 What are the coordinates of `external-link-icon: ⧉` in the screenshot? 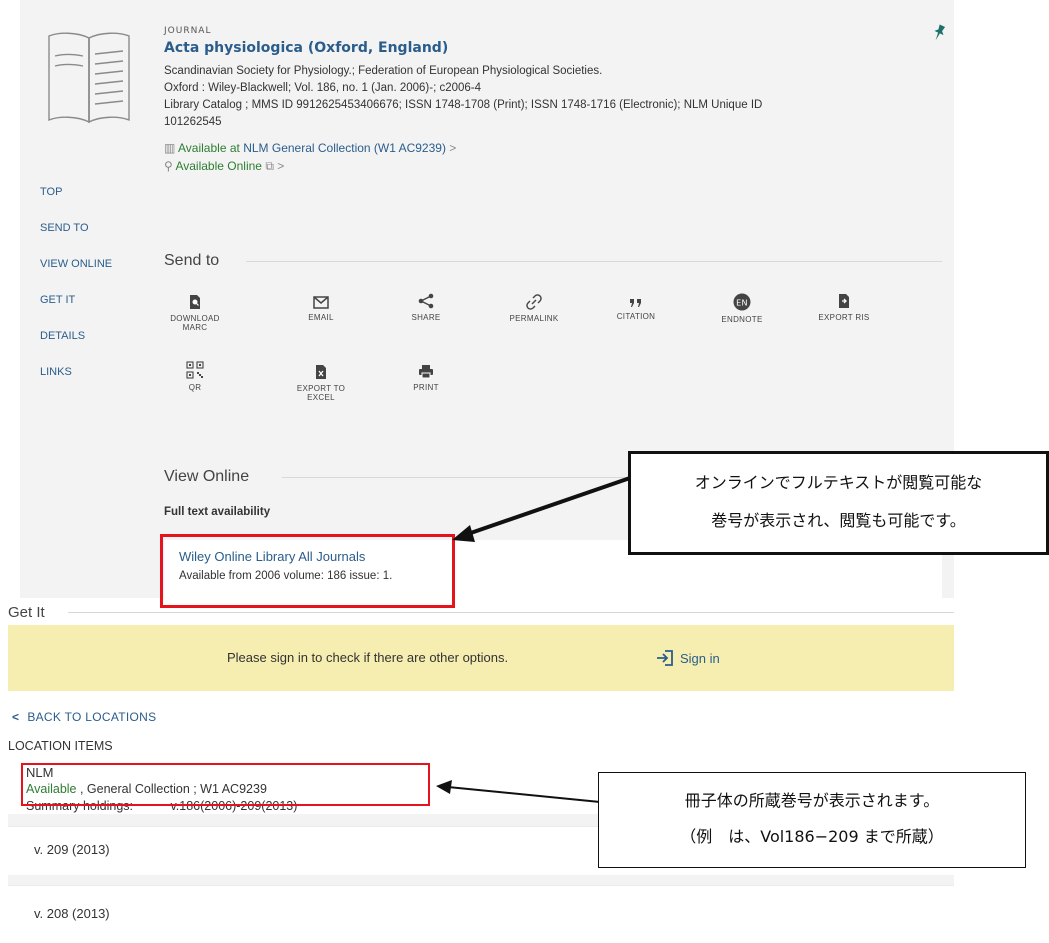 It's located at (269, 166).